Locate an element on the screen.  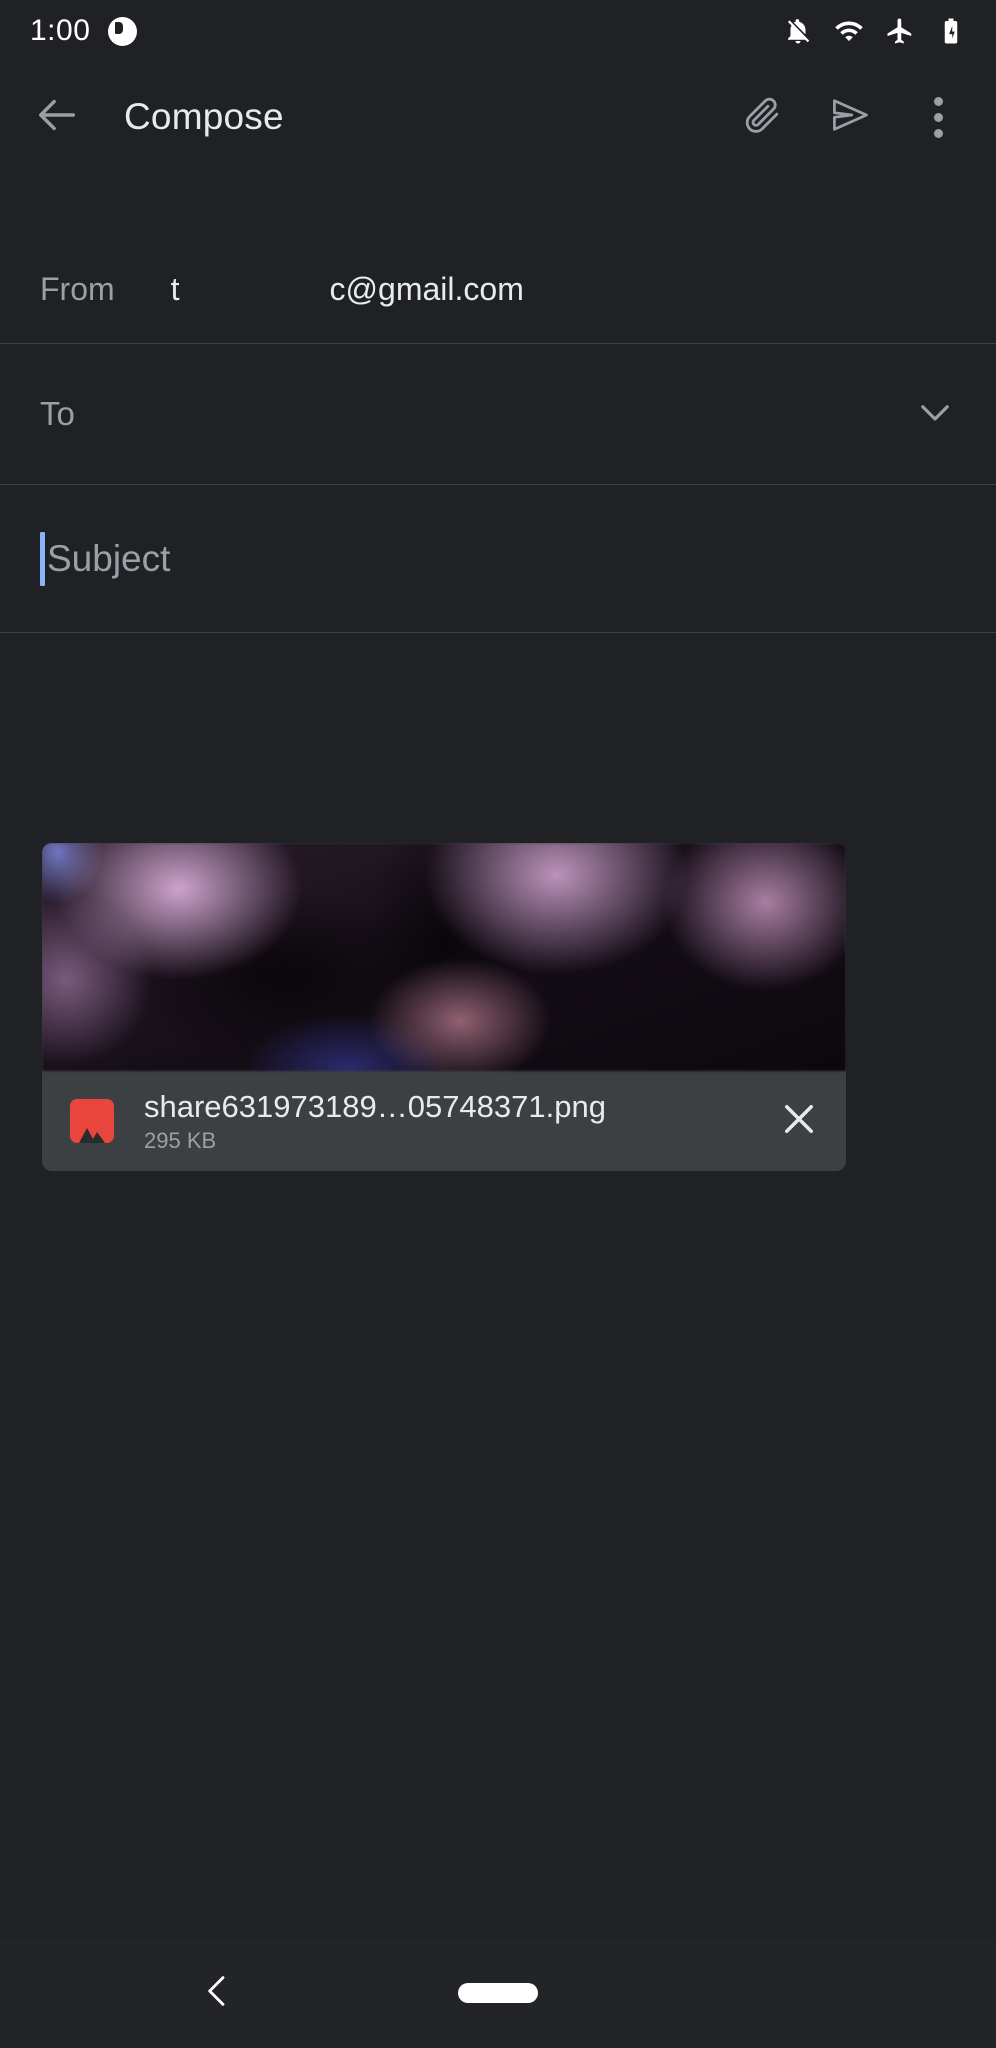
to-field: To is located at coordinates (498, 414).